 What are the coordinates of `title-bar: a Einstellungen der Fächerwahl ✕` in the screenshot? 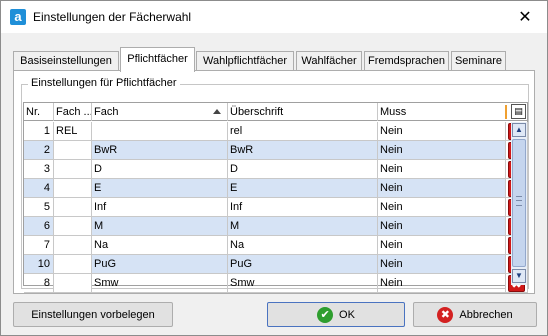 It's located at (274, 17).